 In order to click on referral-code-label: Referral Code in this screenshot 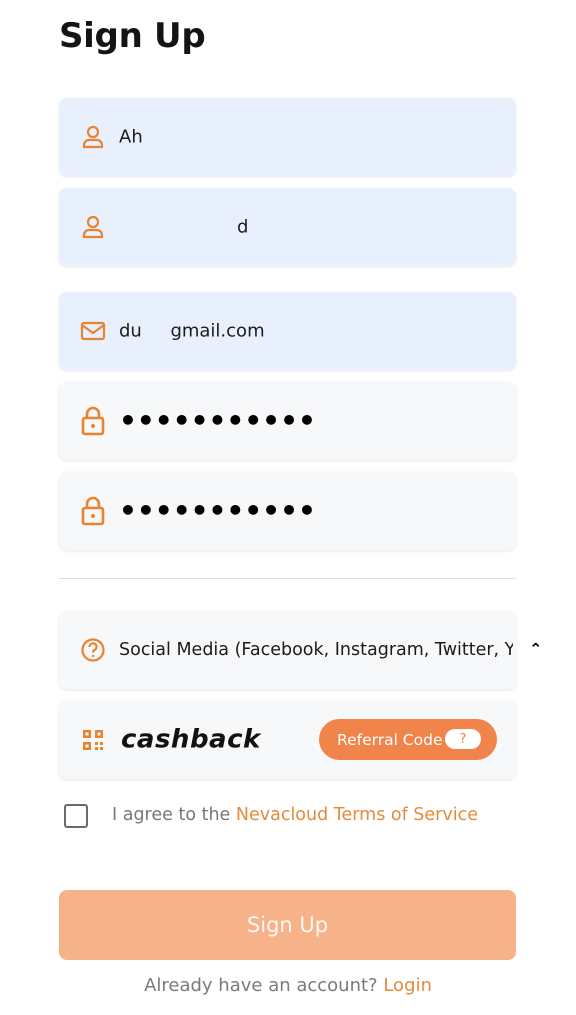, I will do `click(390, 739)`.